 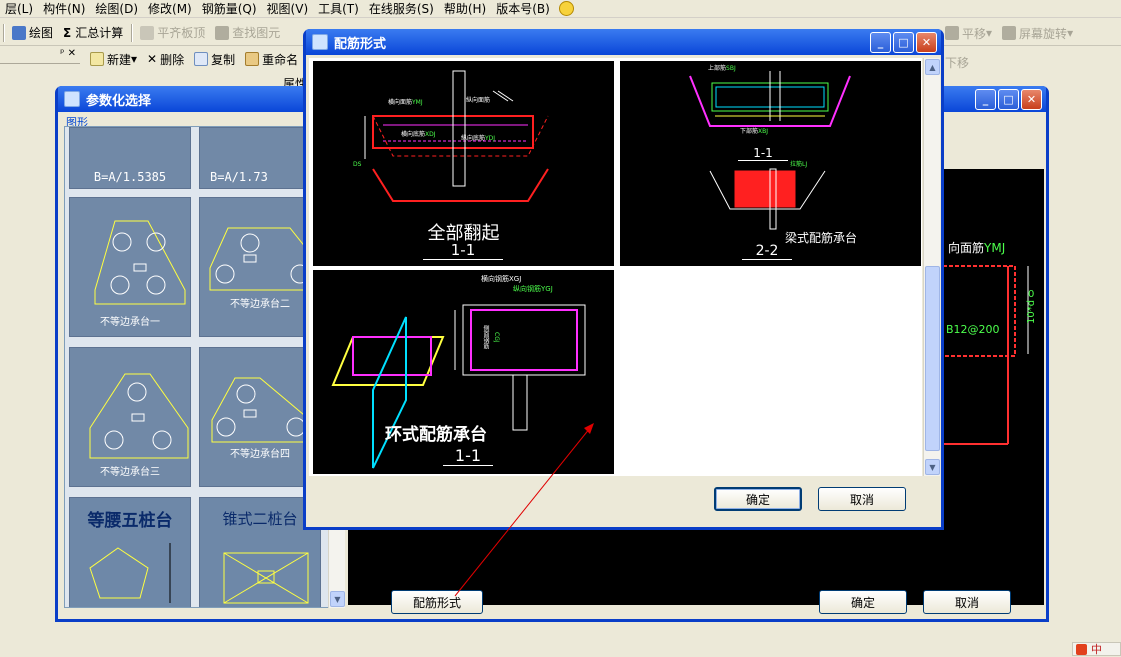 What do you see at coordinates (952, 33) in the screenshot?
I see `move-icon` at bounding box center [952, 33].